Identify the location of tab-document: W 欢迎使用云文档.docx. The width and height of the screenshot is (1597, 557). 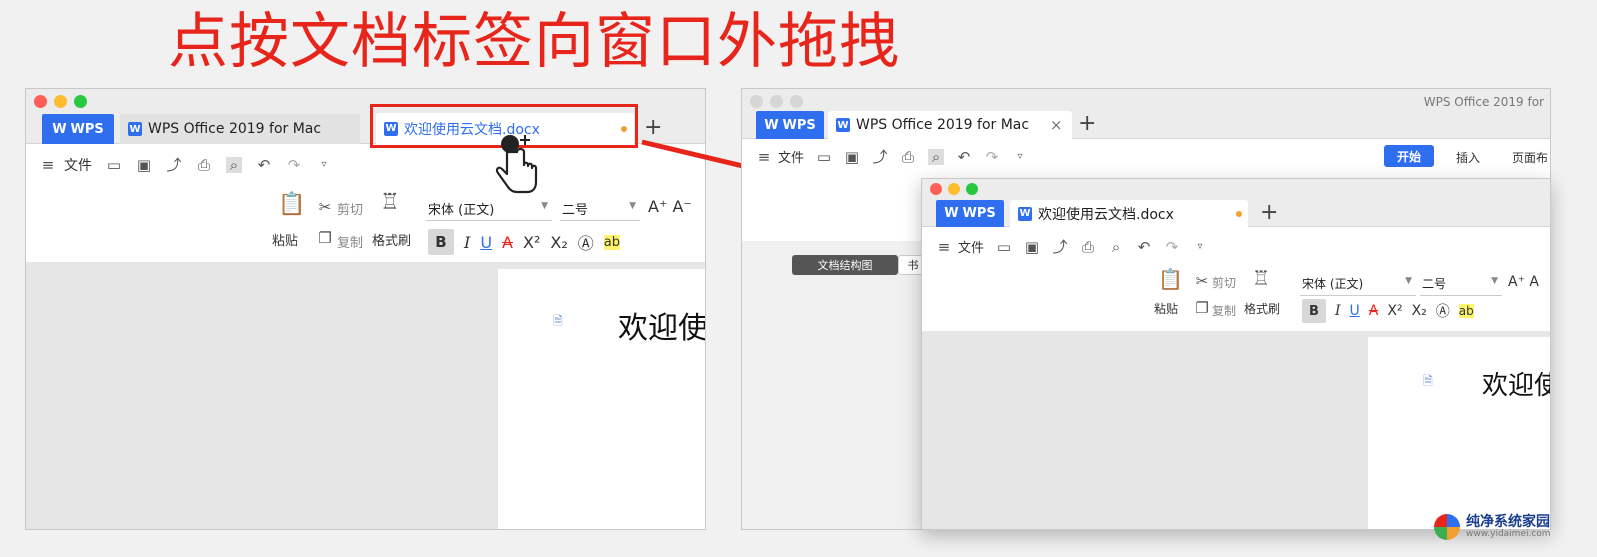
(1129, 213).